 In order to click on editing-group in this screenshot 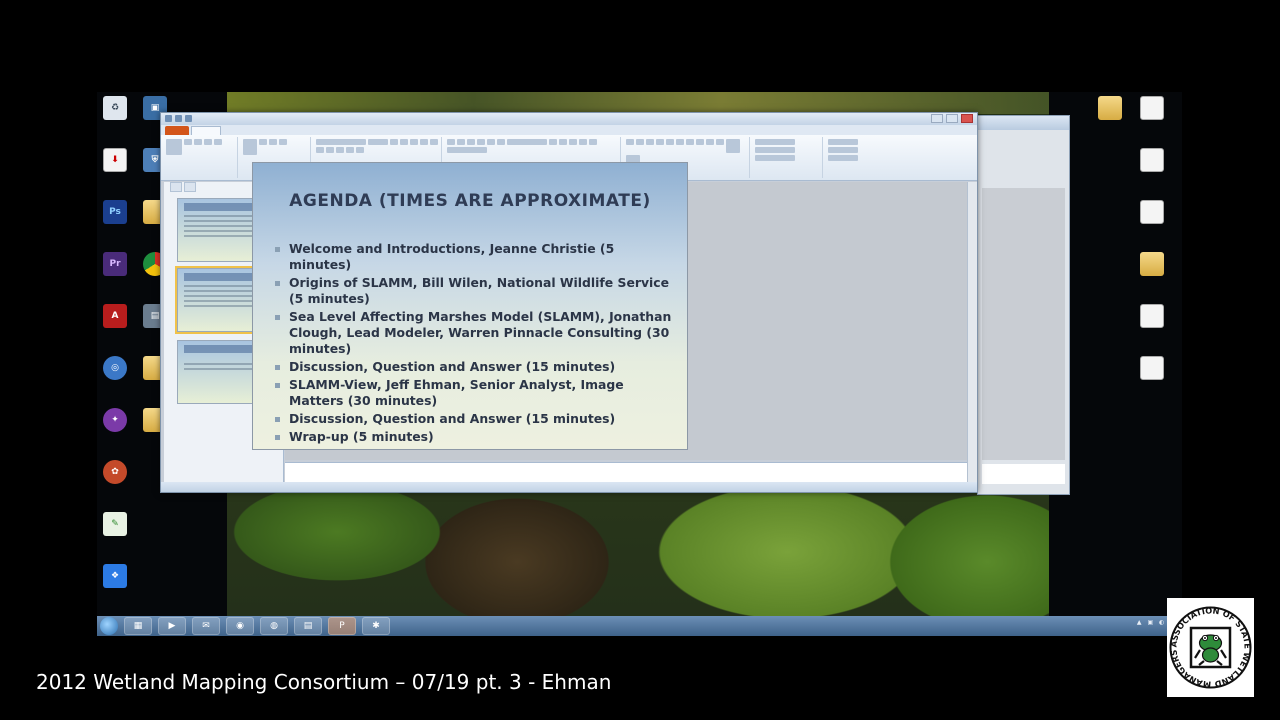, I will do `click(854, 157)`.